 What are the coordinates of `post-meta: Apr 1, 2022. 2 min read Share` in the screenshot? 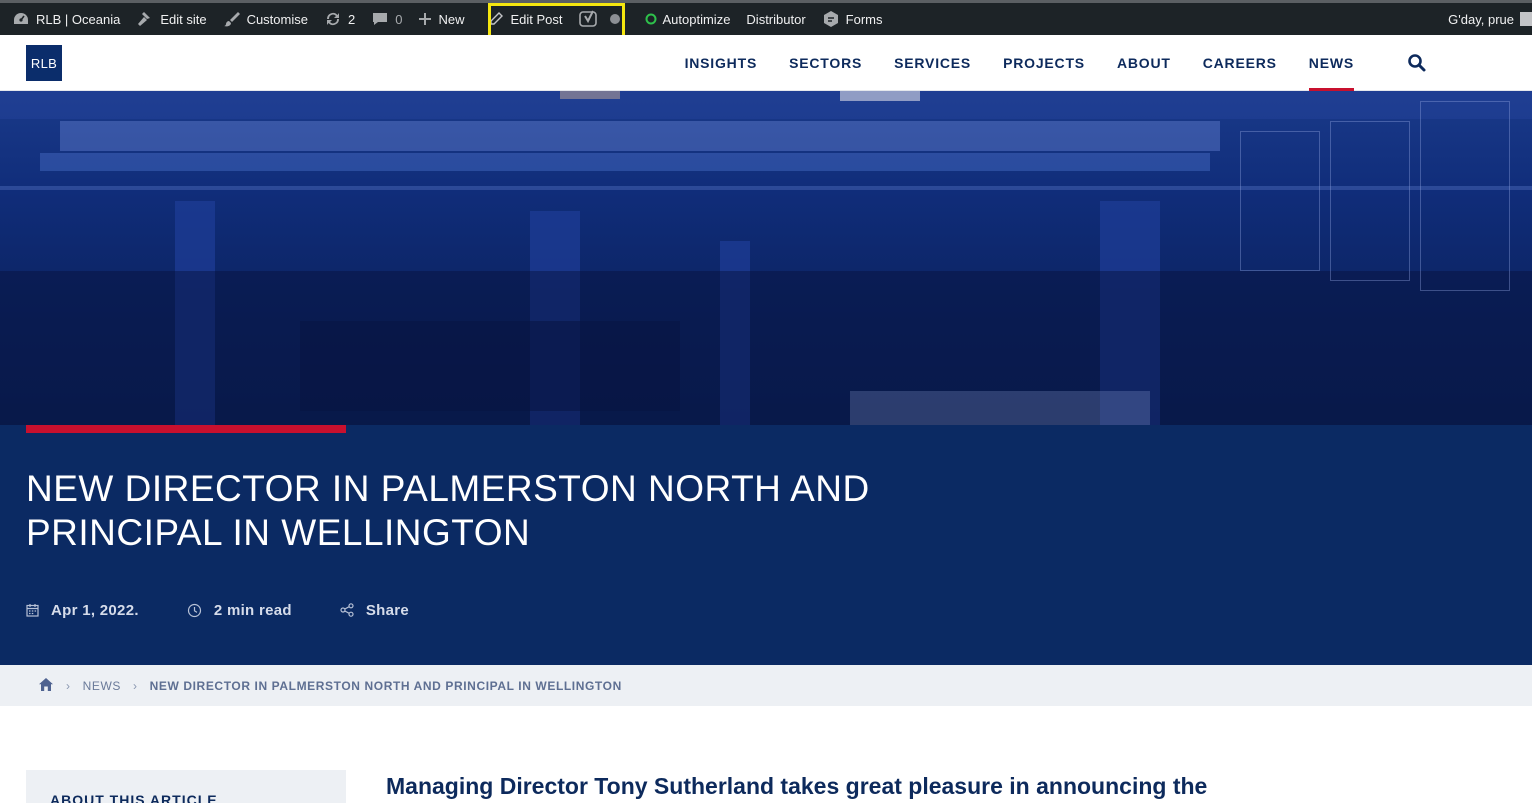 It's located at (241, 610).